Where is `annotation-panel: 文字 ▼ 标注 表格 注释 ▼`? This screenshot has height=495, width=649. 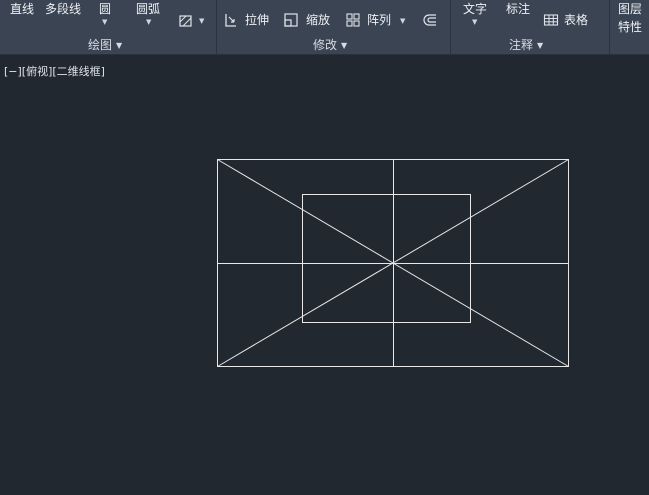 annotation-panel: 文字 ▼ 标注 表格 注释 ▼ is located at coordinates (530, 27).